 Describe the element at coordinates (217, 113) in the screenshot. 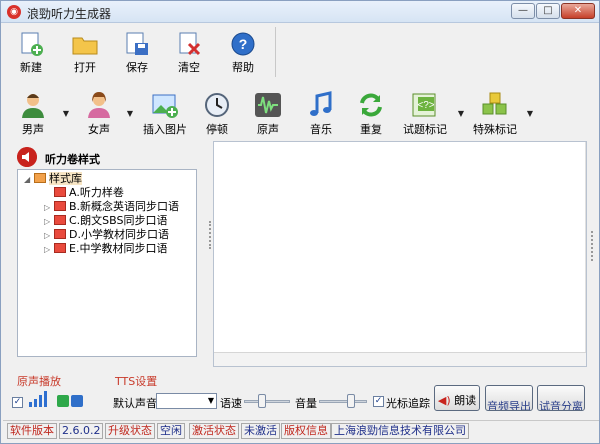

I see `pause-button: 停顿` at that location.